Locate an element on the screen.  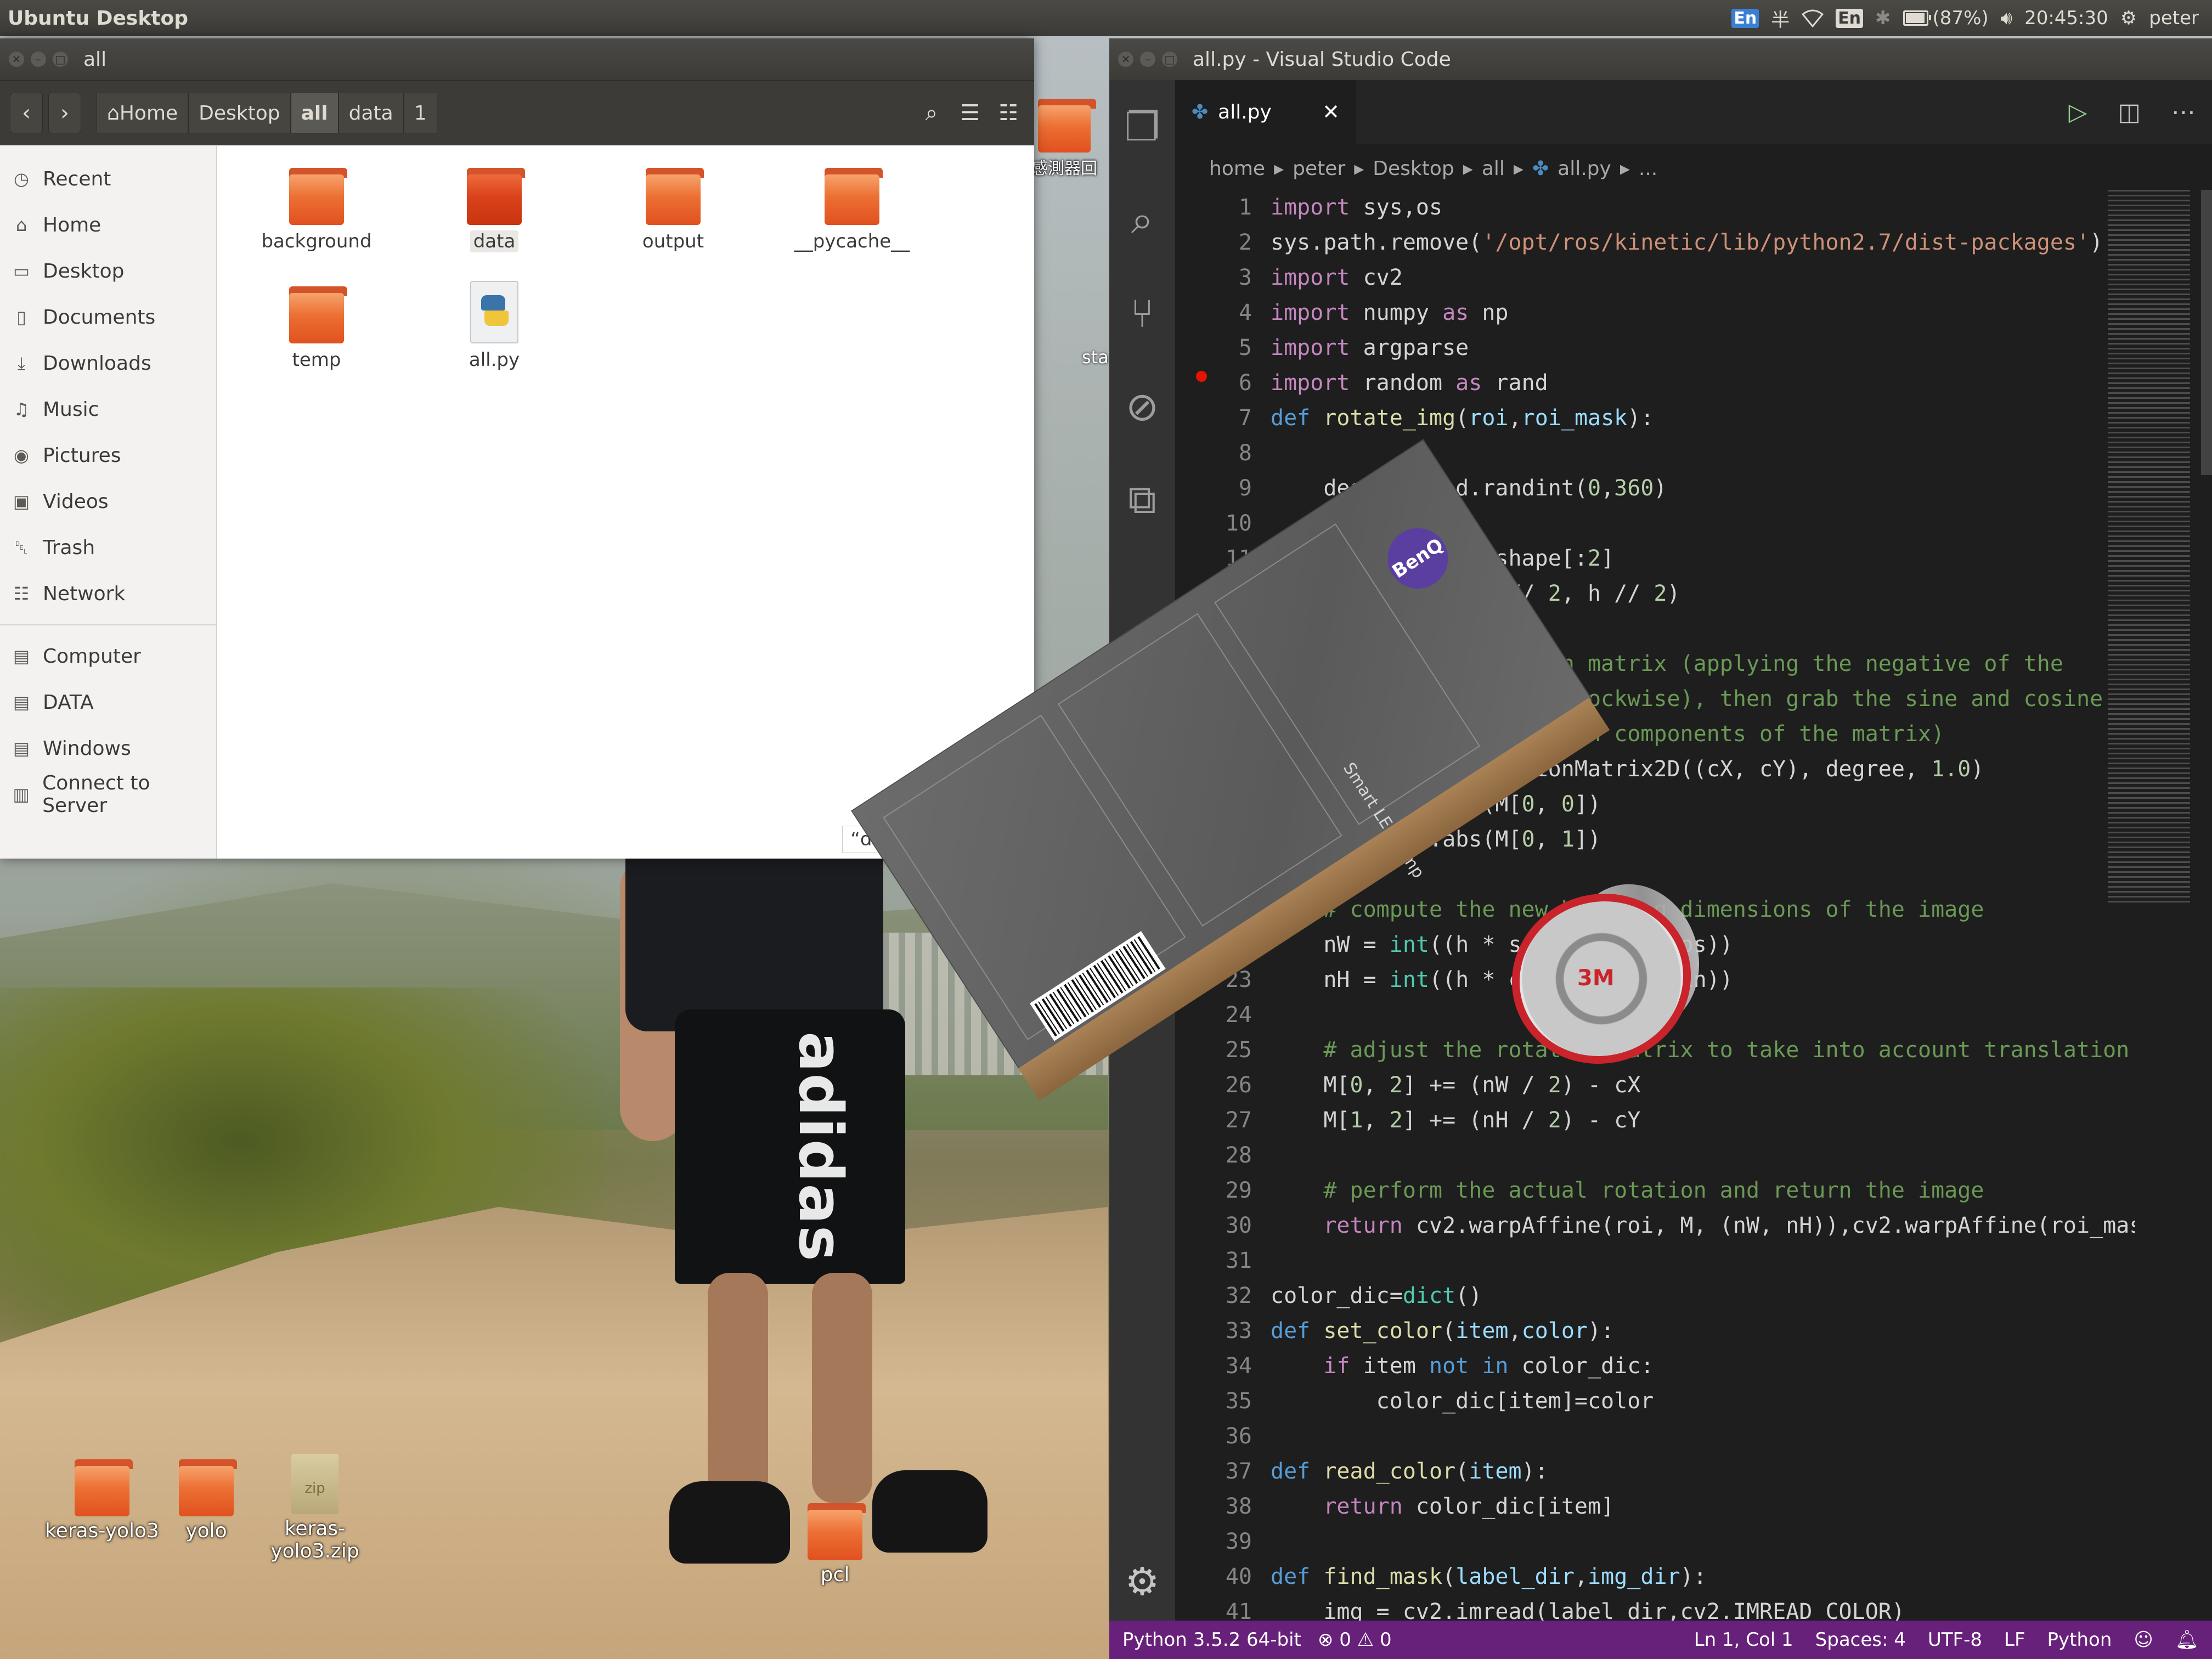
minimap is located at coordinates (2149, 546).